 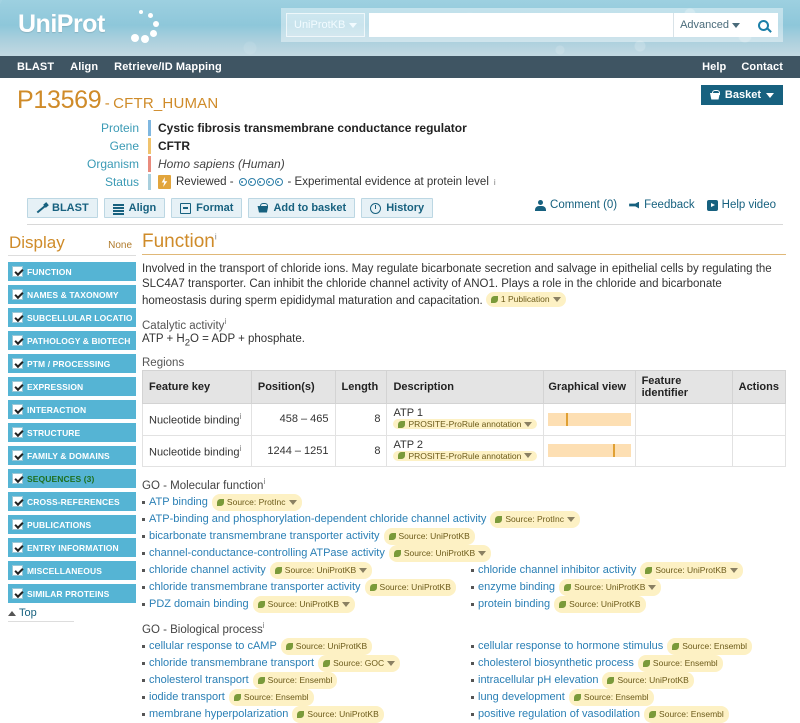 What do you see at coordinates (84, 67) in the screenshot?
I see `nav-item-align: Align` at bounding box center [84, 67].